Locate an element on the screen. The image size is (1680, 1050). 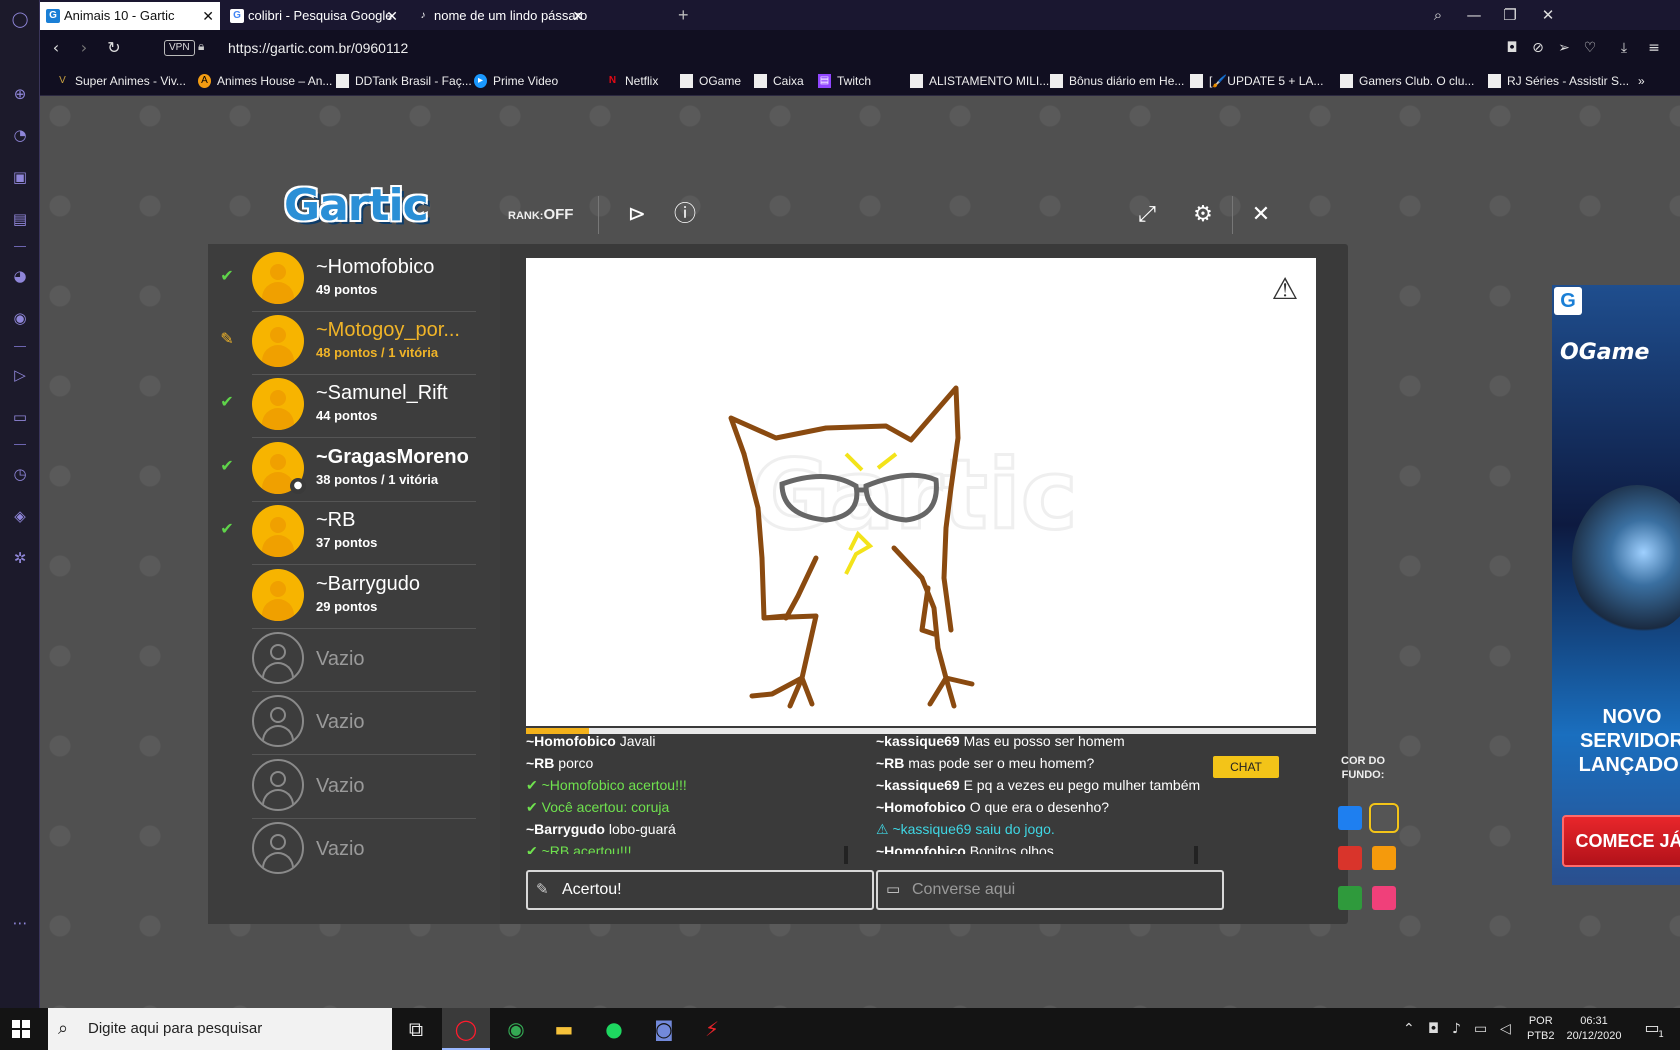
tab-google: G colibri - Pesquisa Google ✕ is located at coordinates (314, 16).